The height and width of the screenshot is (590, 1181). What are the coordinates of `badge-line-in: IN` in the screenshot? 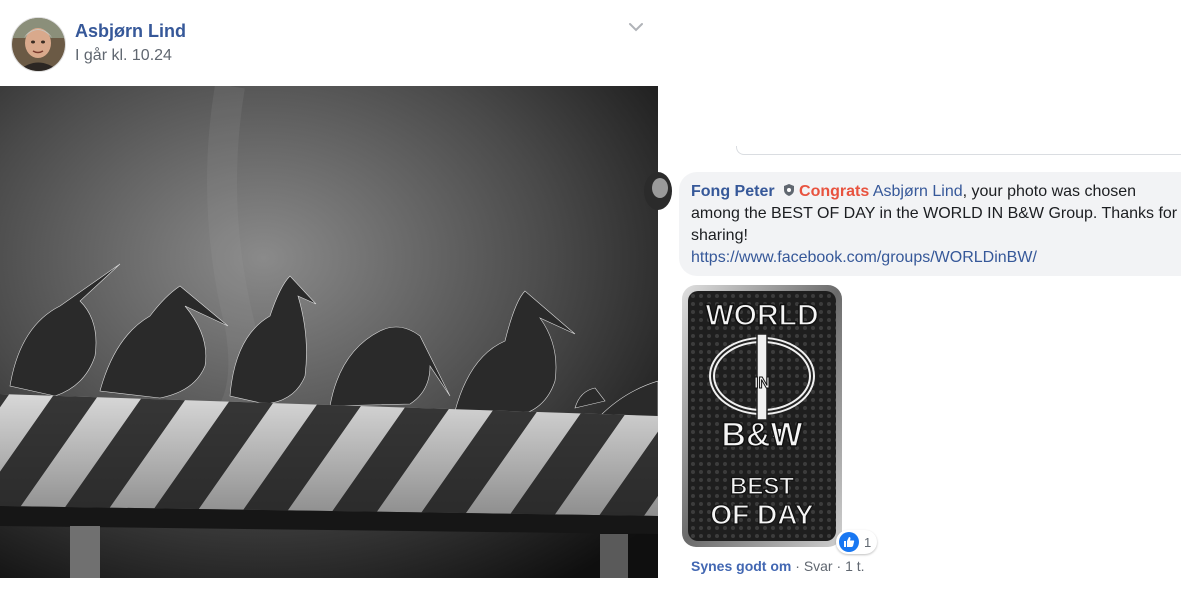 It's located at (762, 383).